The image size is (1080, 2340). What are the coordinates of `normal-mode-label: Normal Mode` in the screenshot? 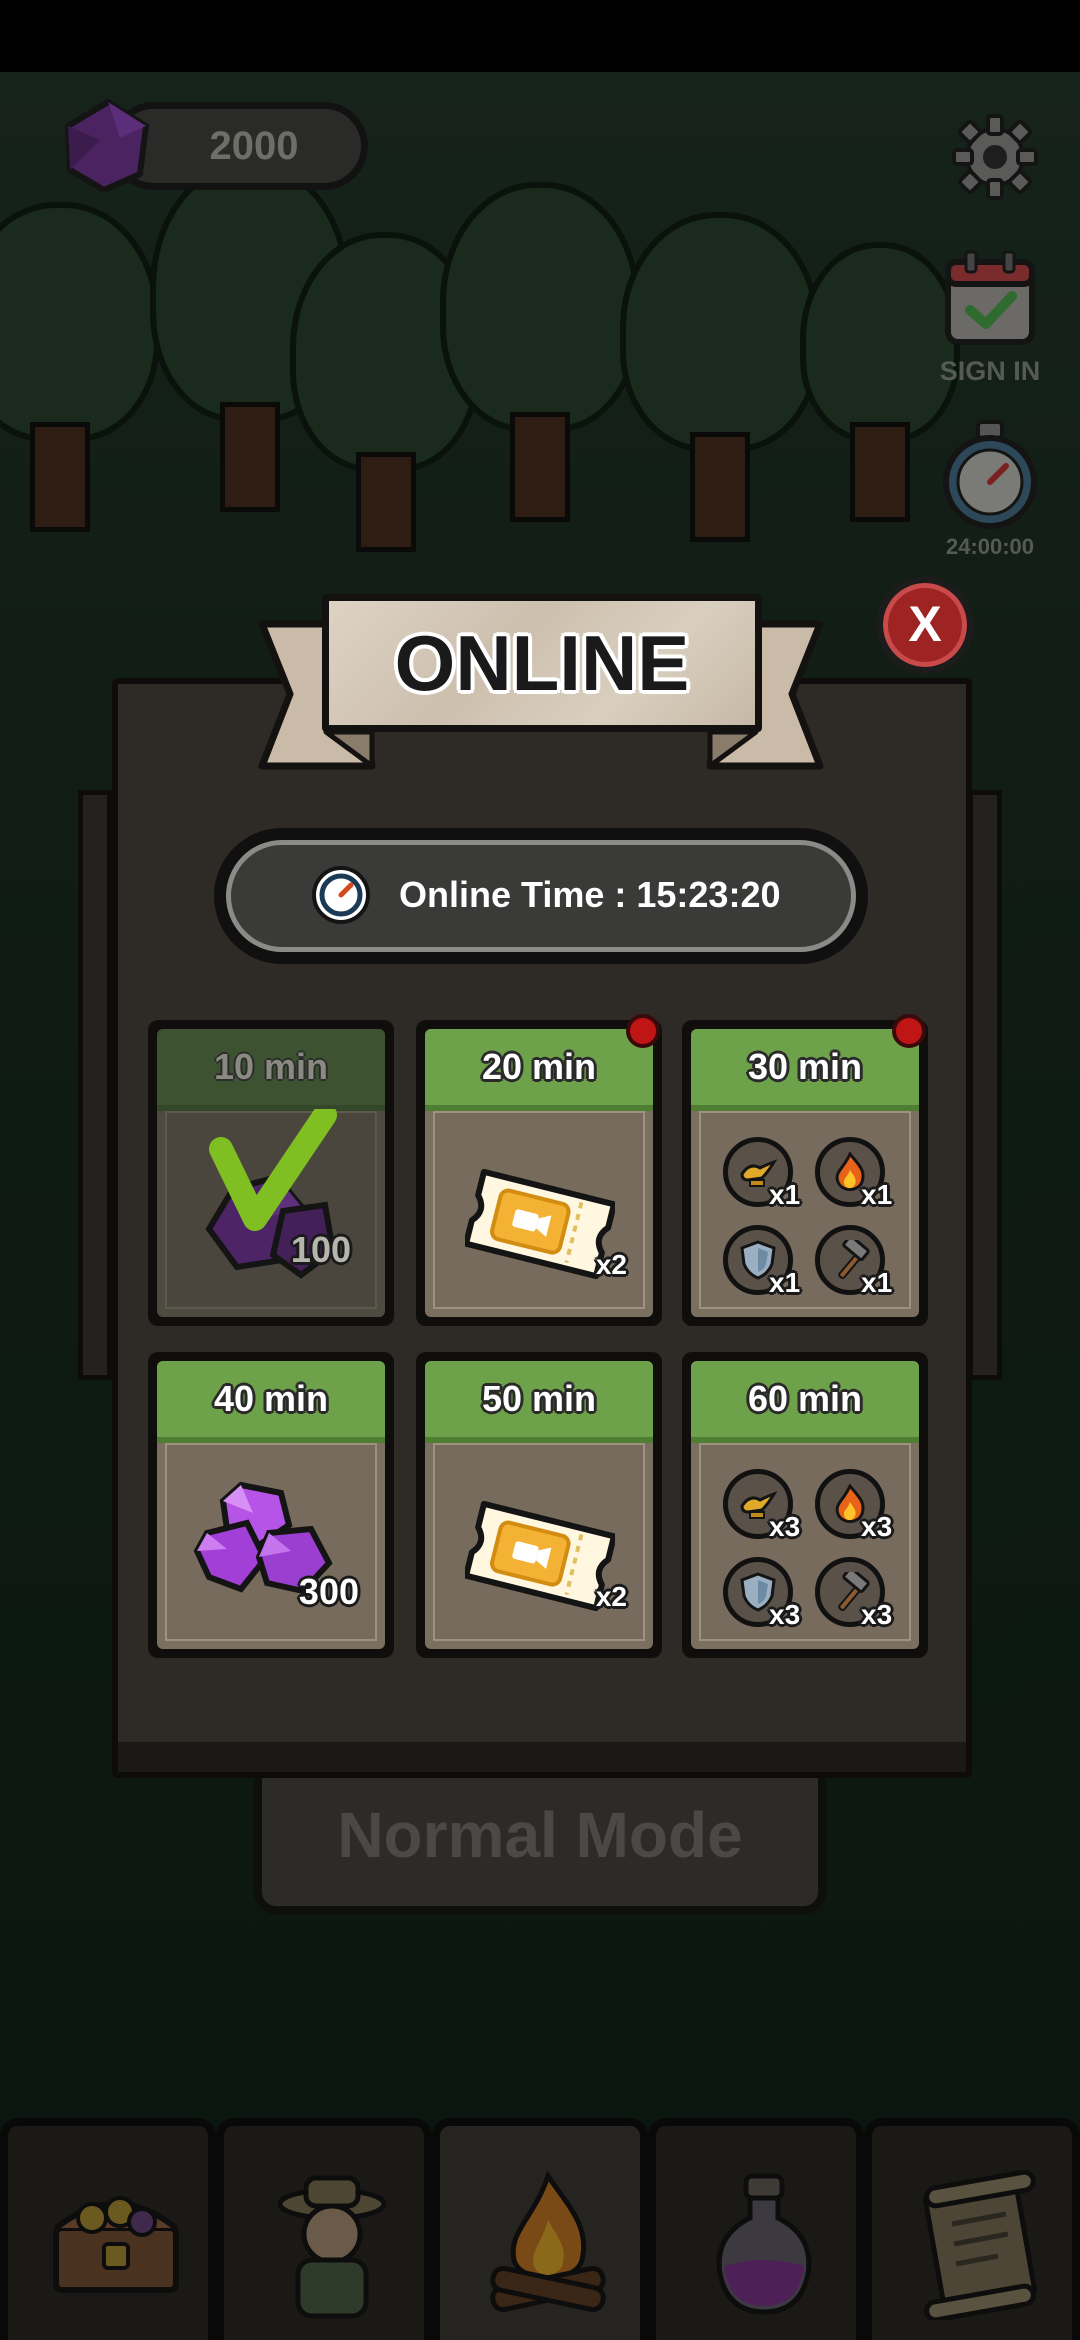 It's located at (540, 1835).